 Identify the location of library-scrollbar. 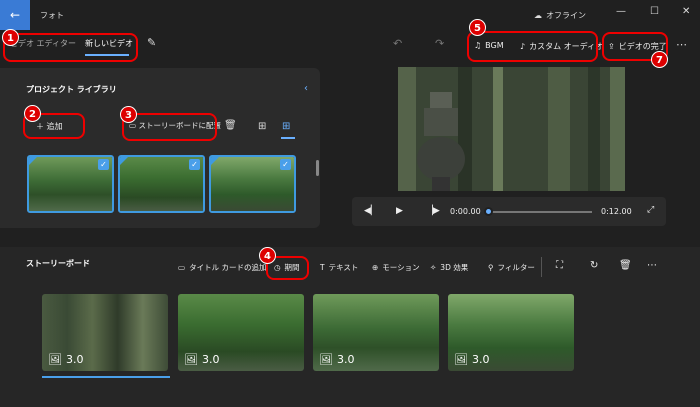
(317, 168).